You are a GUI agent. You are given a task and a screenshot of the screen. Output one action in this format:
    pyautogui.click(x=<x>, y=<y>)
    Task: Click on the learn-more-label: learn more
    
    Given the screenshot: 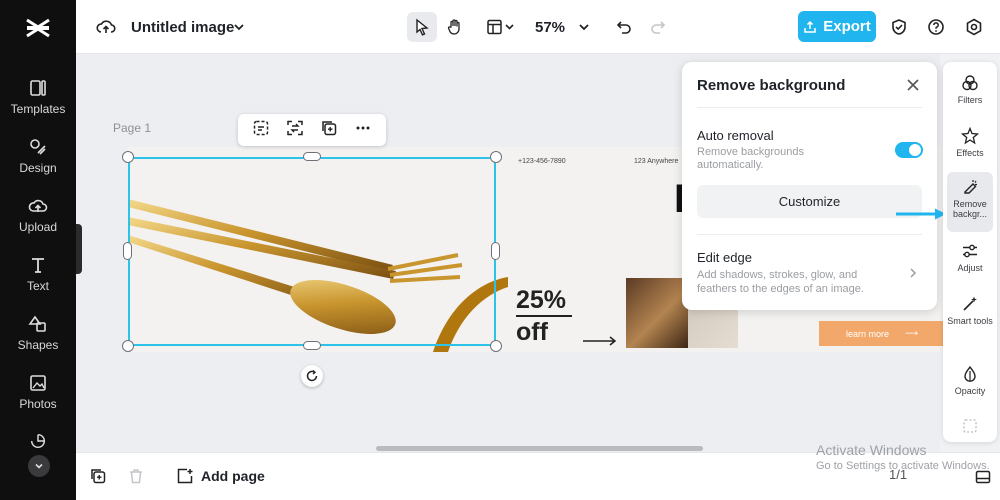 What is the action you would take?
    pyautogui.click(x=868, y=333)
    